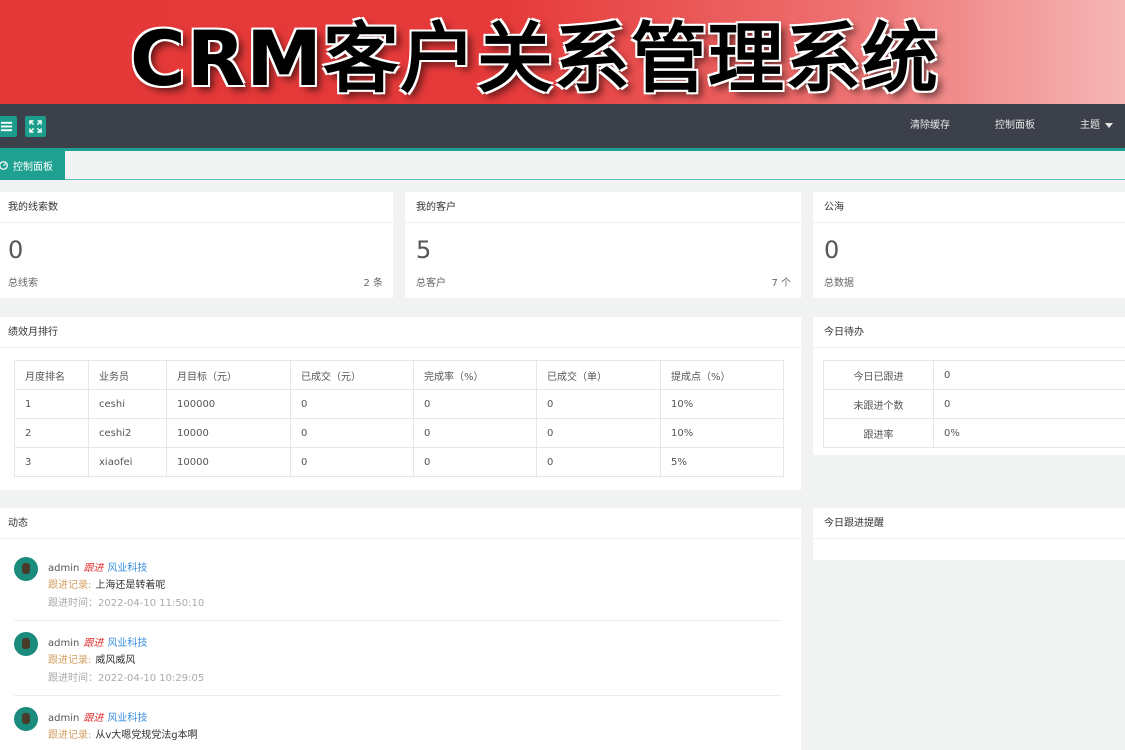 The image size is (1125, 750). I want to click on table-cell: 100000, so click(228, 404).